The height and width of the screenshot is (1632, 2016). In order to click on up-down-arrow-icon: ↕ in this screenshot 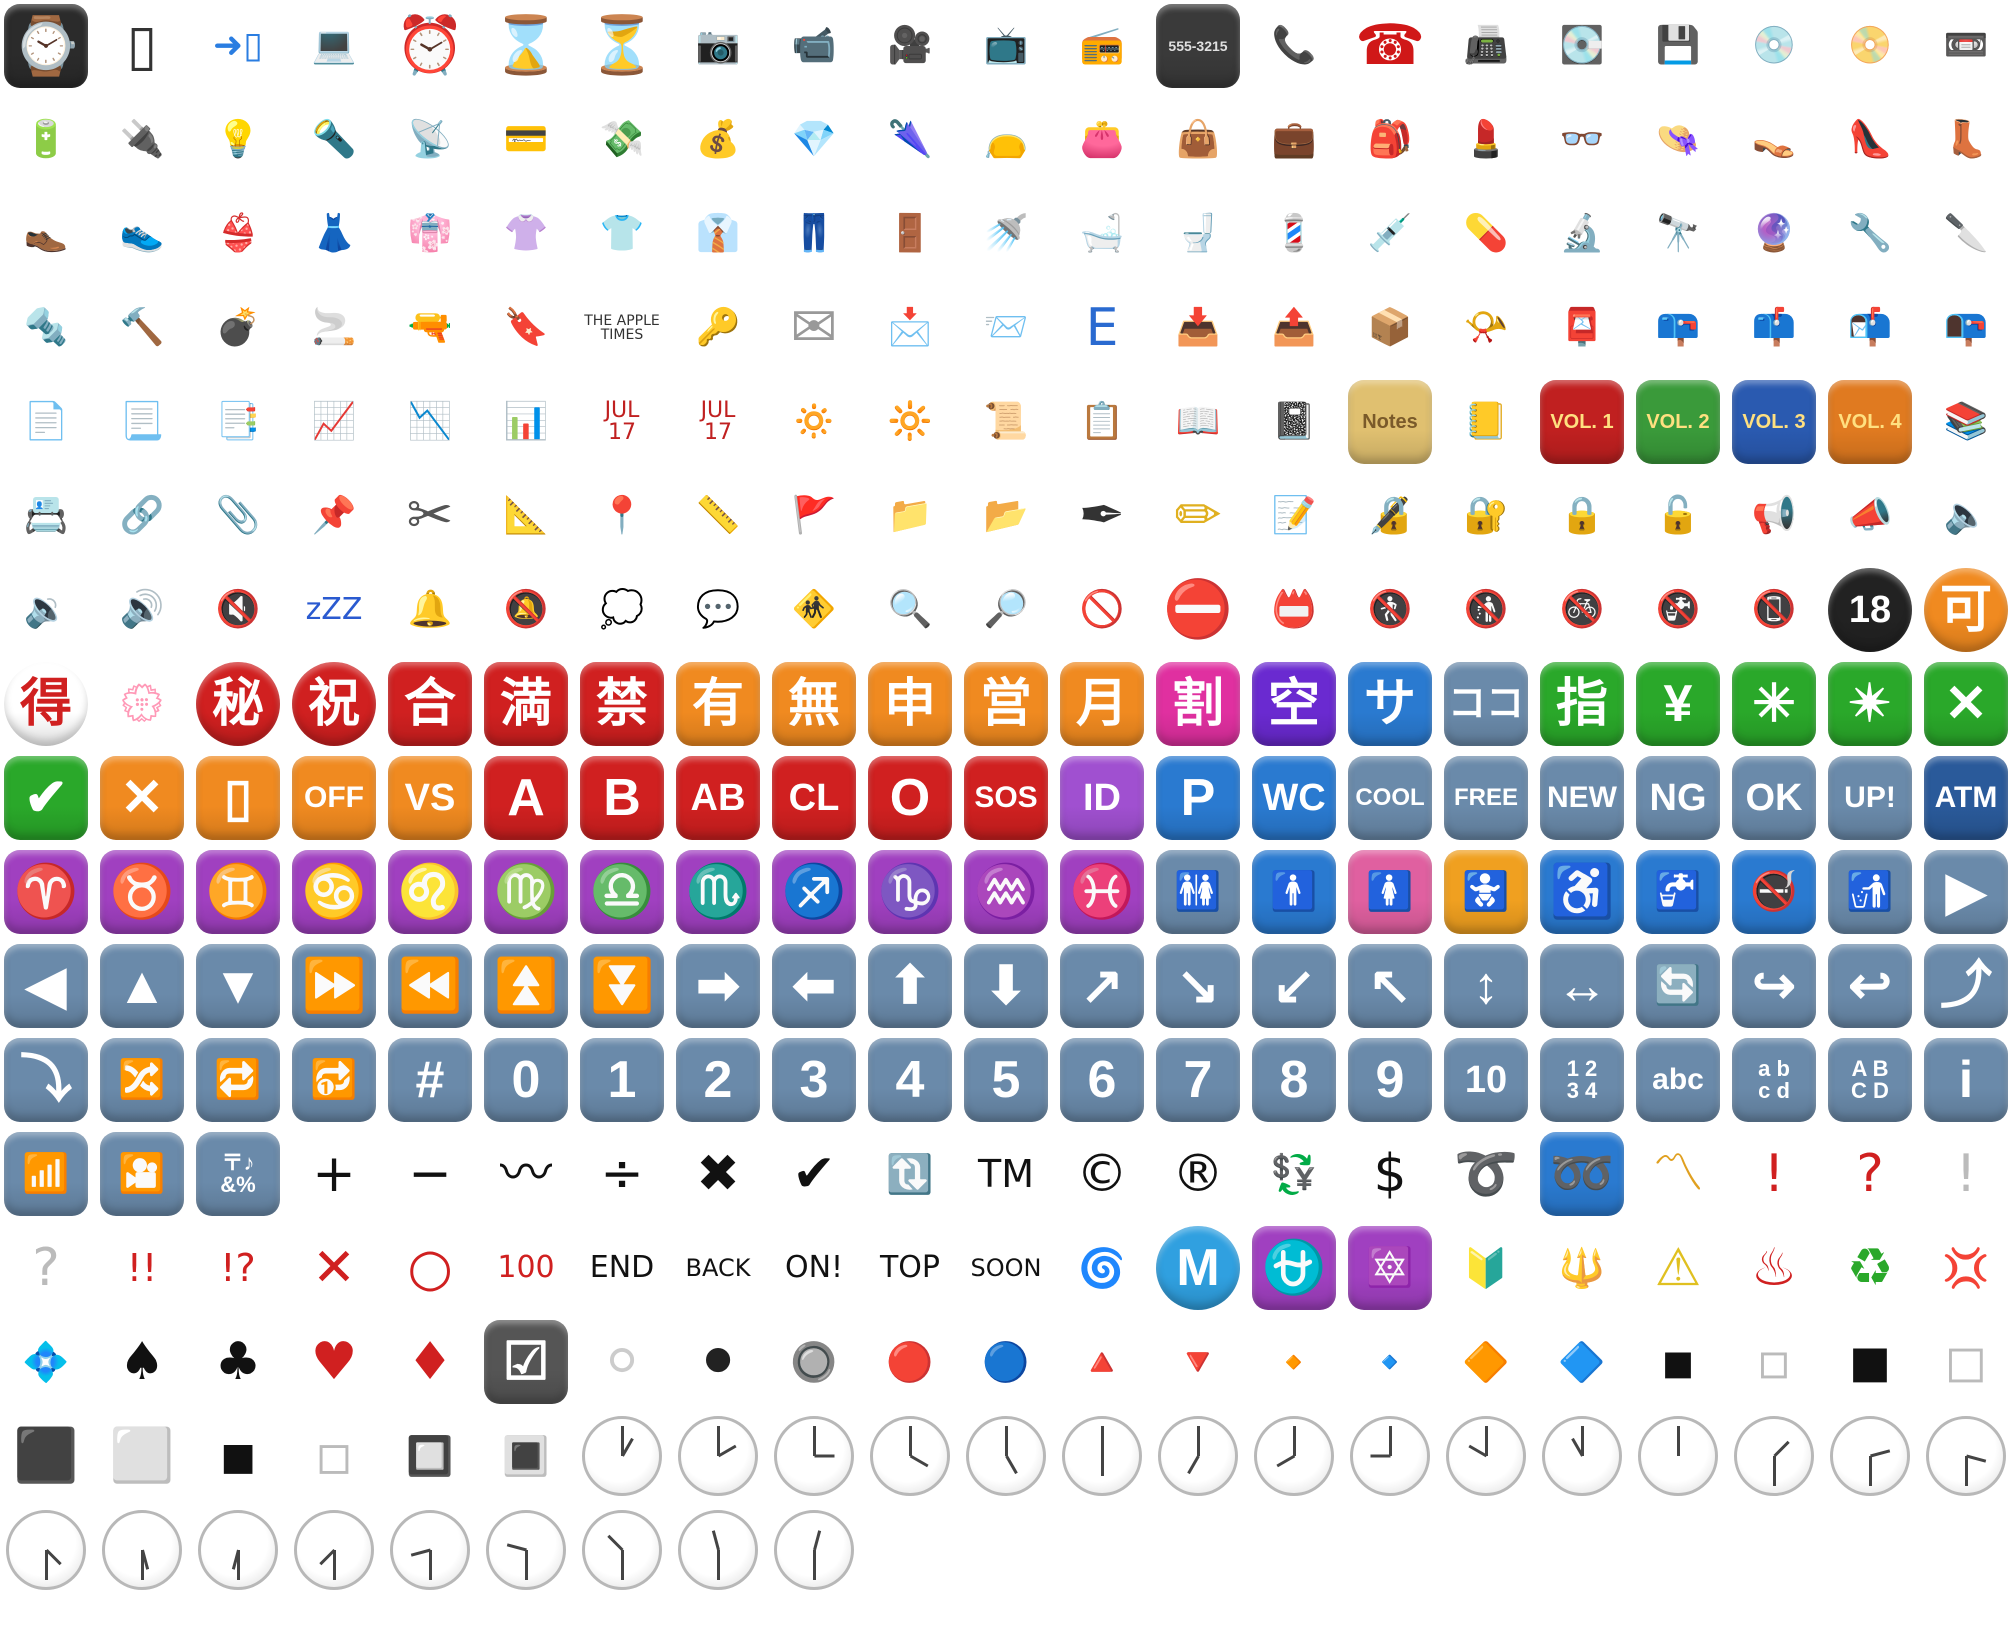, I will do `click(1486, 986)`.